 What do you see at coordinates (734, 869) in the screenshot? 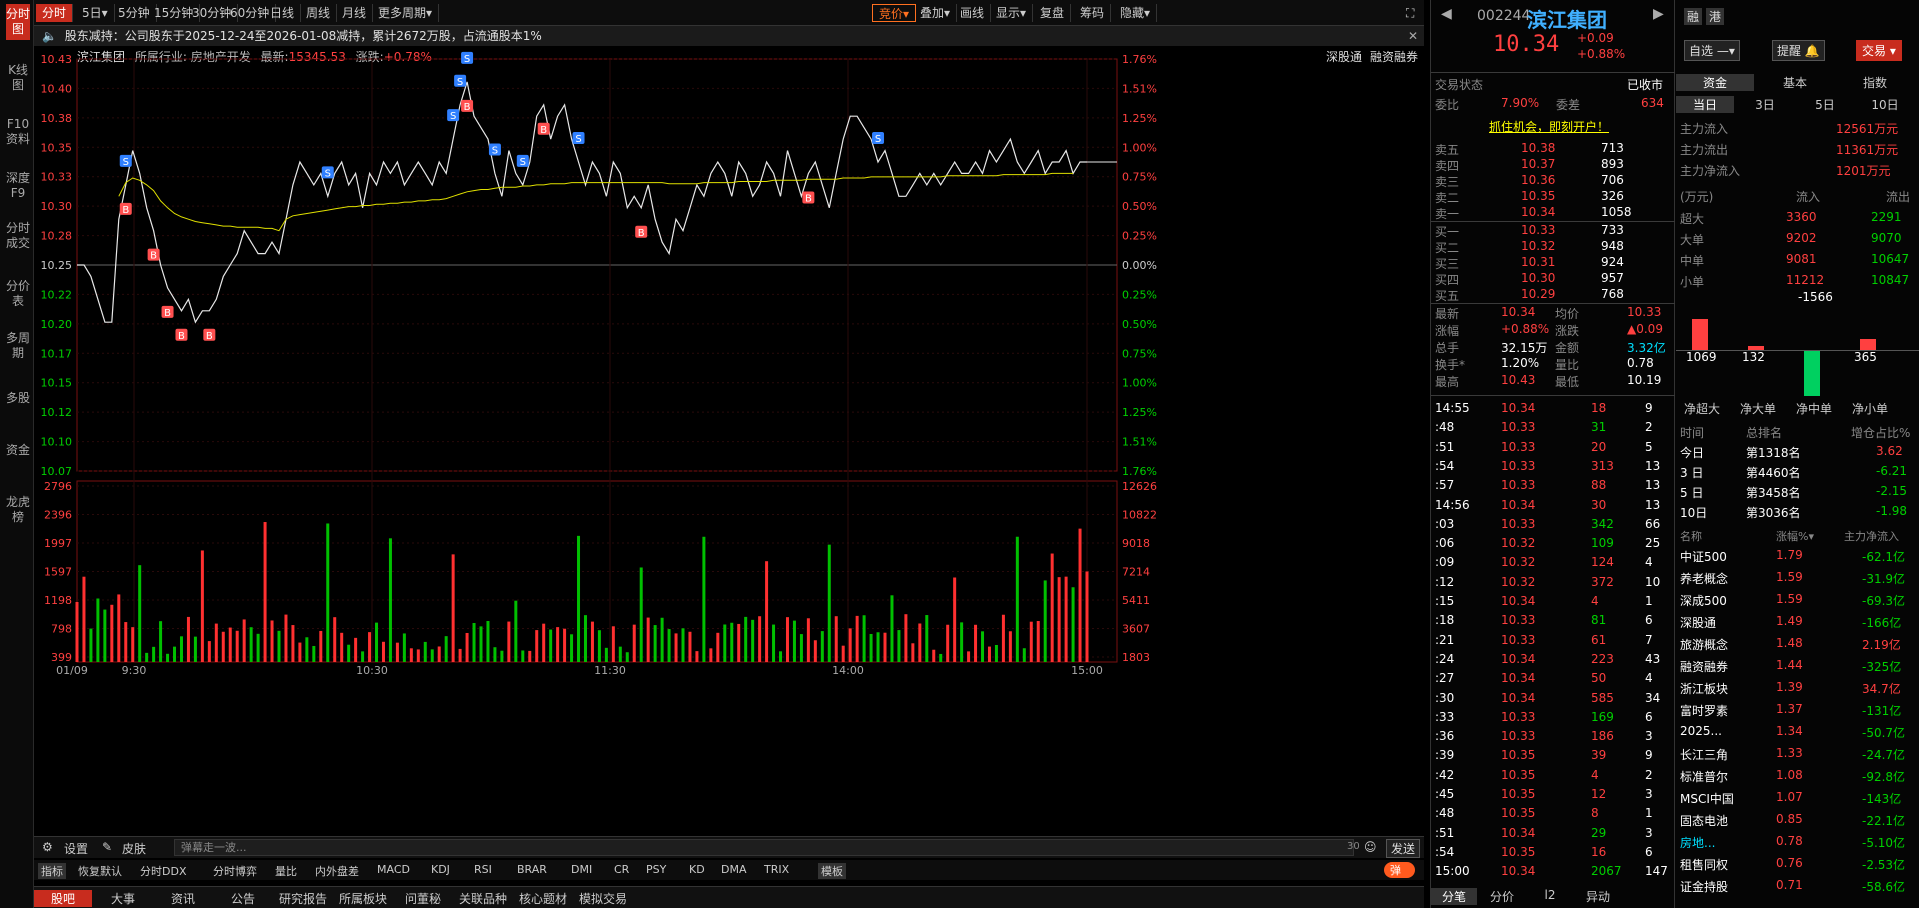
I see `indicator-14: DMA` at bounding box center [734, 869].